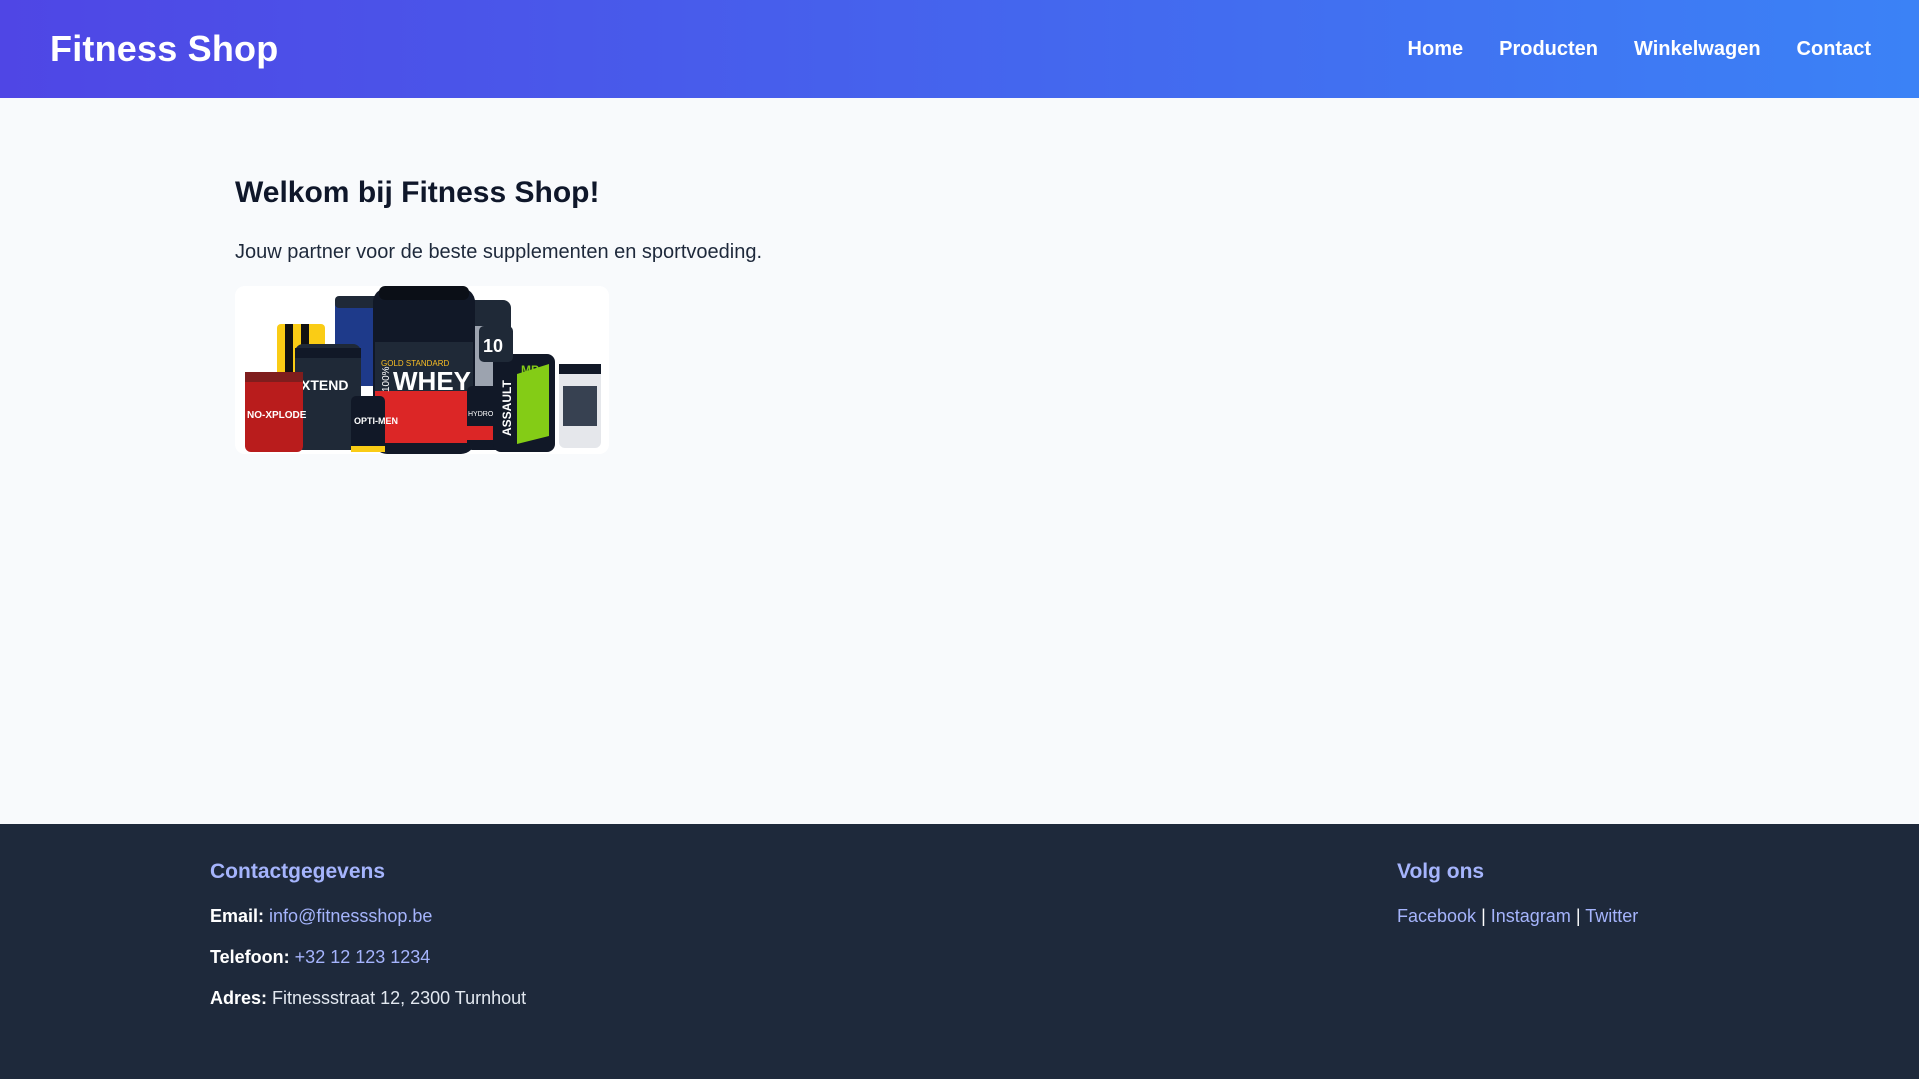 This screenshot has width=1919, height=1079. What do you see at coordinates (1548, 49) in the screenshot?
I see `nav-producten: Producten` at bounding box center [1548, 49].